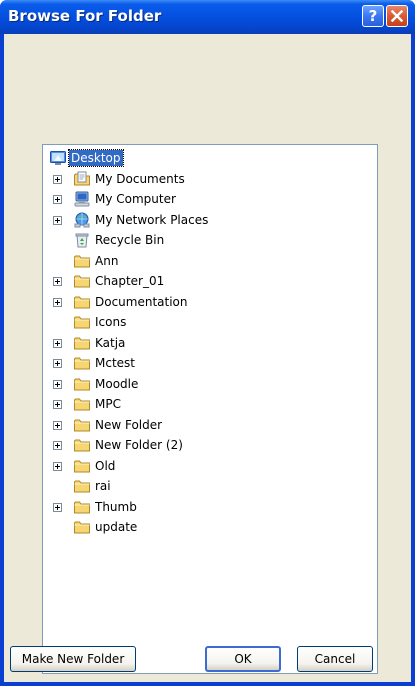 This screenshot has height=686, width=415. What do you see at coordinates (210, 179) in the screenshot?
I see `tree-item: My Documents` at bounding box center [210, 179].